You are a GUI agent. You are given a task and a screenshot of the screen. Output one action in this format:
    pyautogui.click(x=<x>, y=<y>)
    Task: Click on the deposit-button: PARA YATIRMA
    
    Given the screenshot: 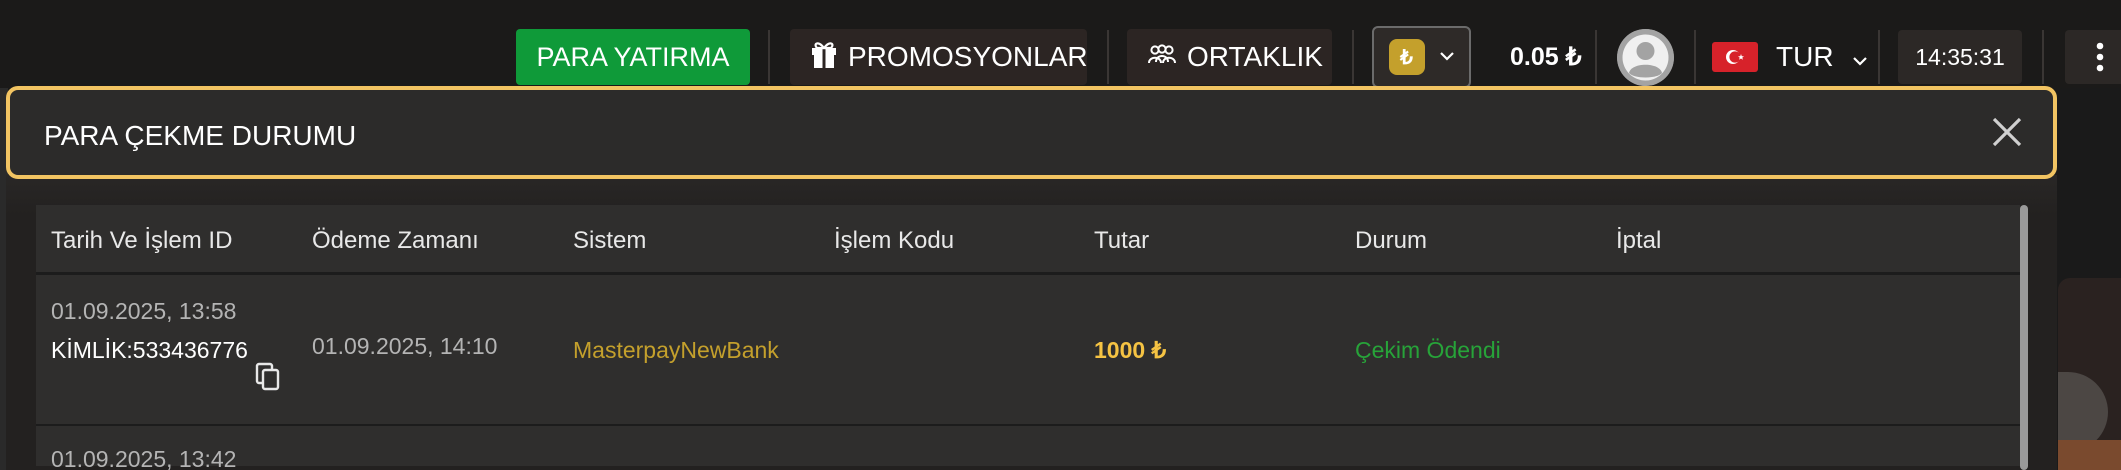 What is the action you would take?
    pyautogui.click(x=633, y=57)
    